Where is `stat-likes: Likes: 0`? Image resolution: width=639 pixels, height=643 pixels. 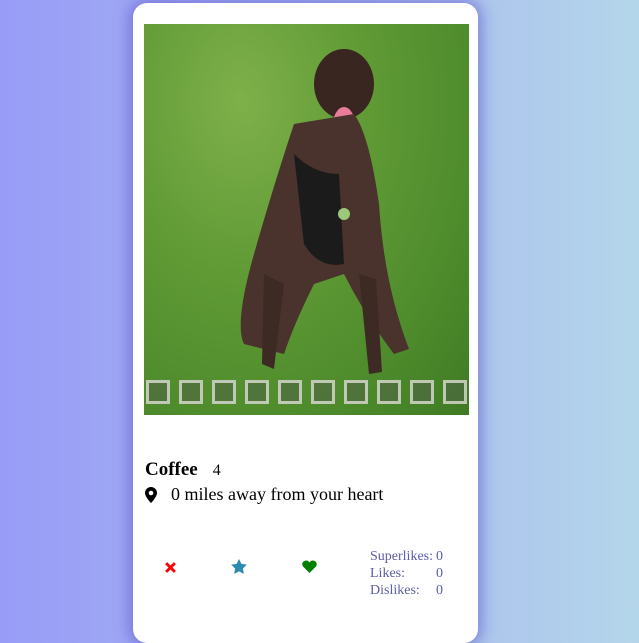
stat-likes: Likes: 0 is located at coordinates (406, 573).